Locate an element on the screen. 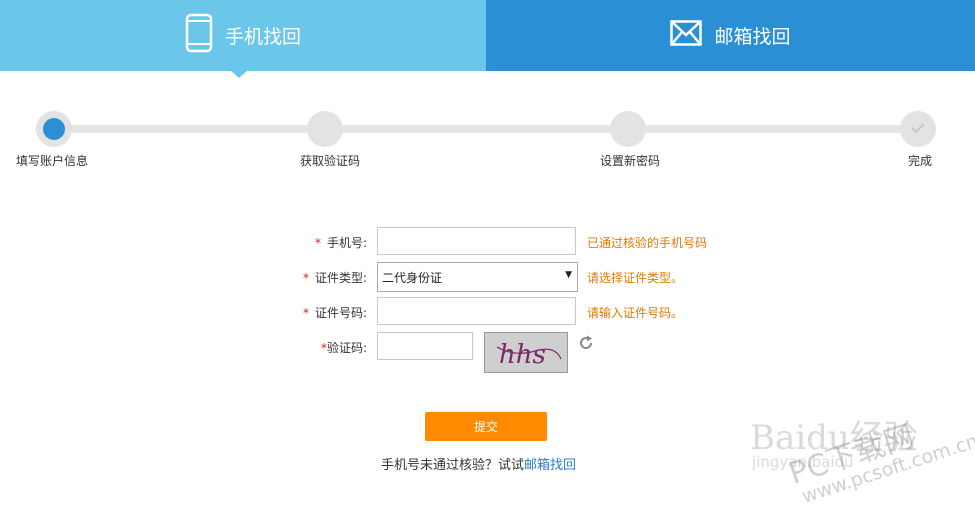  checkmark-icon is located at coordinates (918, 129).